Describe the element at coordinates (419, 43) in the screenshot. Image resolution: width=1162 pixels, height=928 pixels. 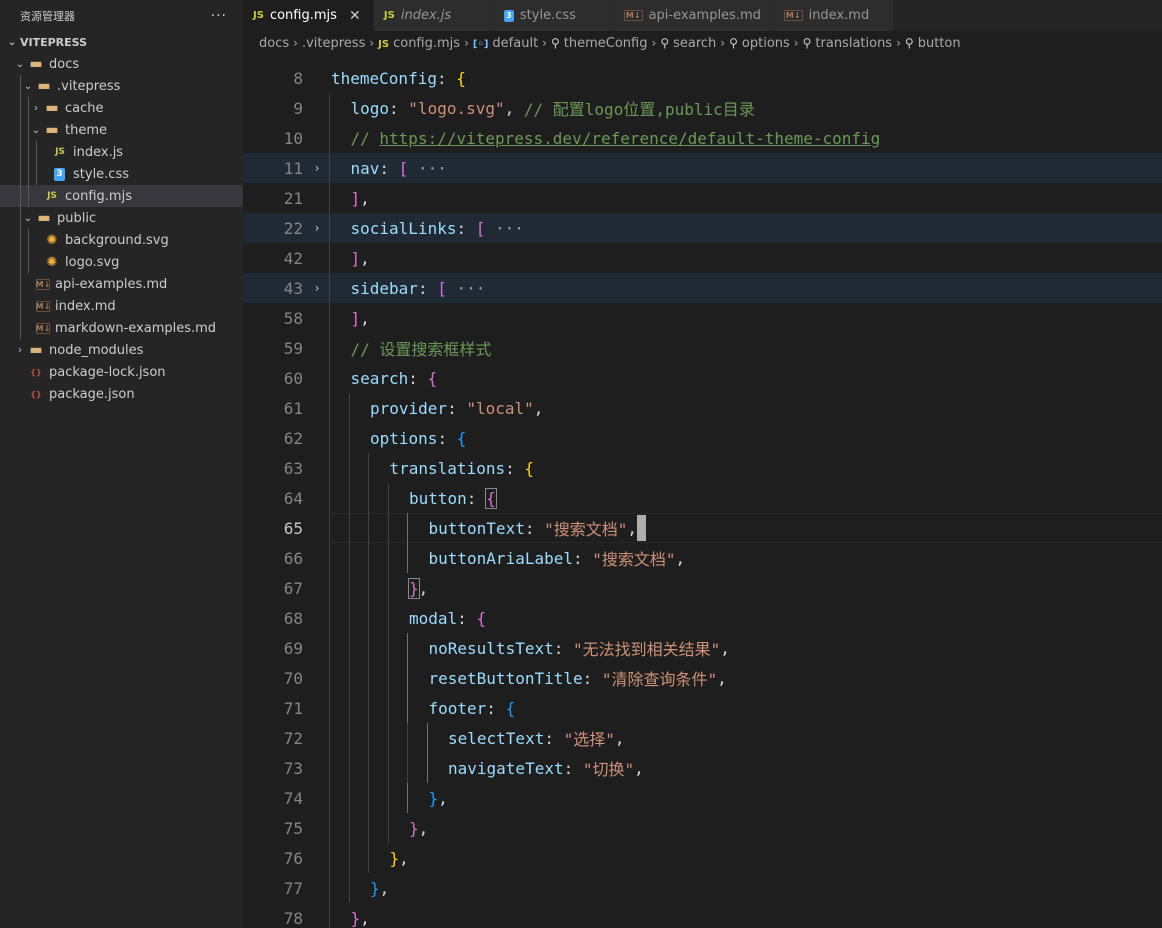
I see `breadcrumb-item: JS config.mjs` at that location.